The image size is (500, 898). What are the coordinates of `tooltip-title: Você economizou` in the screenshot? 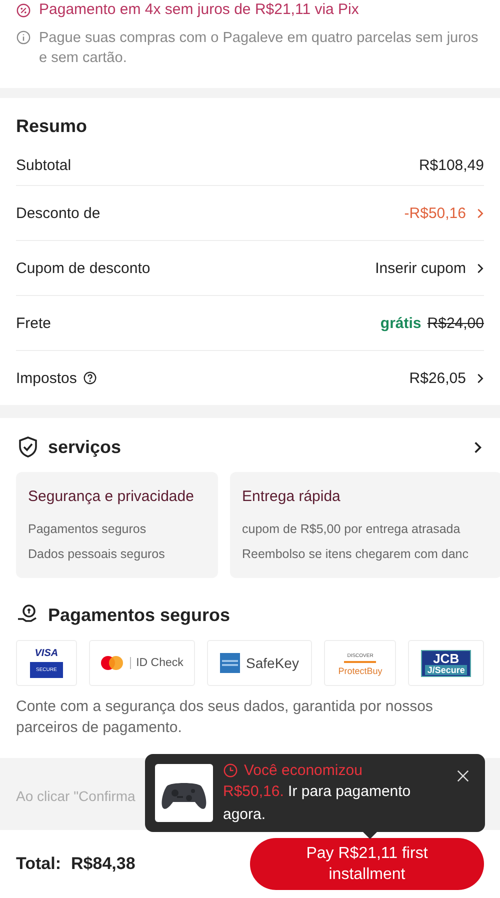 It's located at (303, 770).